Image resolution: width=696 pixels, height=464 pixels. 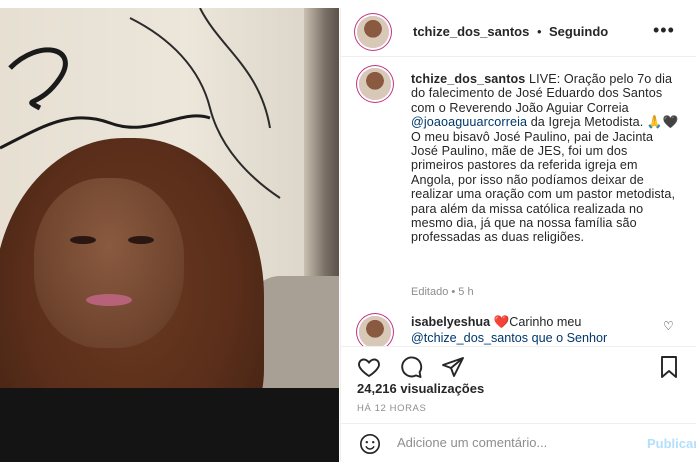 What do you see at coordinates (411, 367) in the screenshot?
I see `comment-icon` at bounding box center [411, 367].